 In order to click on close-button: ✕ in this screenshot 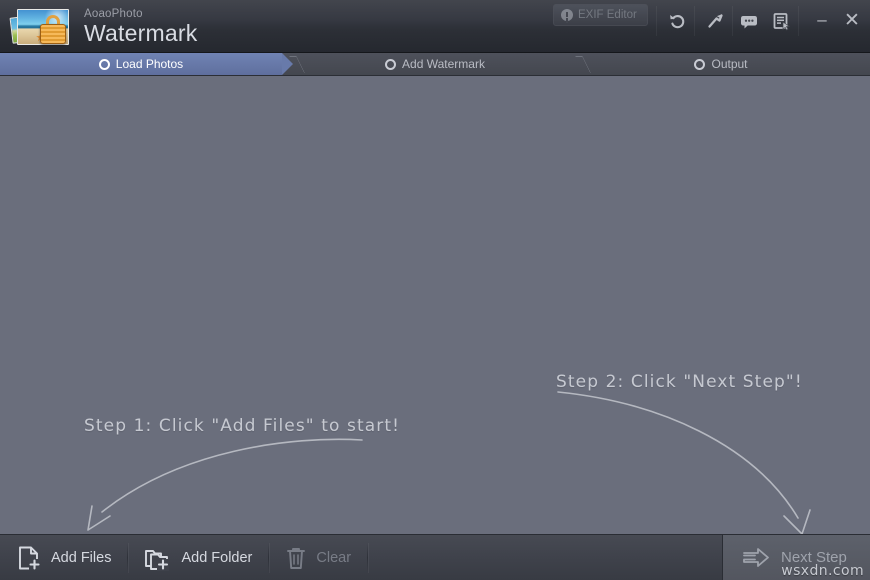, I will do `click(852, 20)`.